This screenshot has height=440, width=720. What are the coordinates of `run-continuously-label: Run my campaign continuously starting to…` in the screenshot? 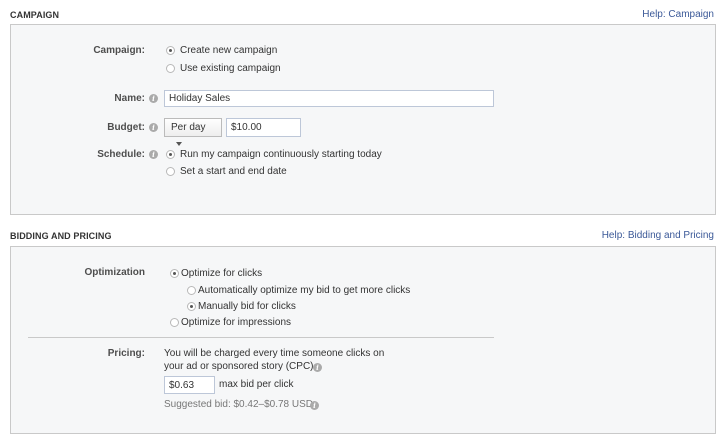 It's located at (281, 154).